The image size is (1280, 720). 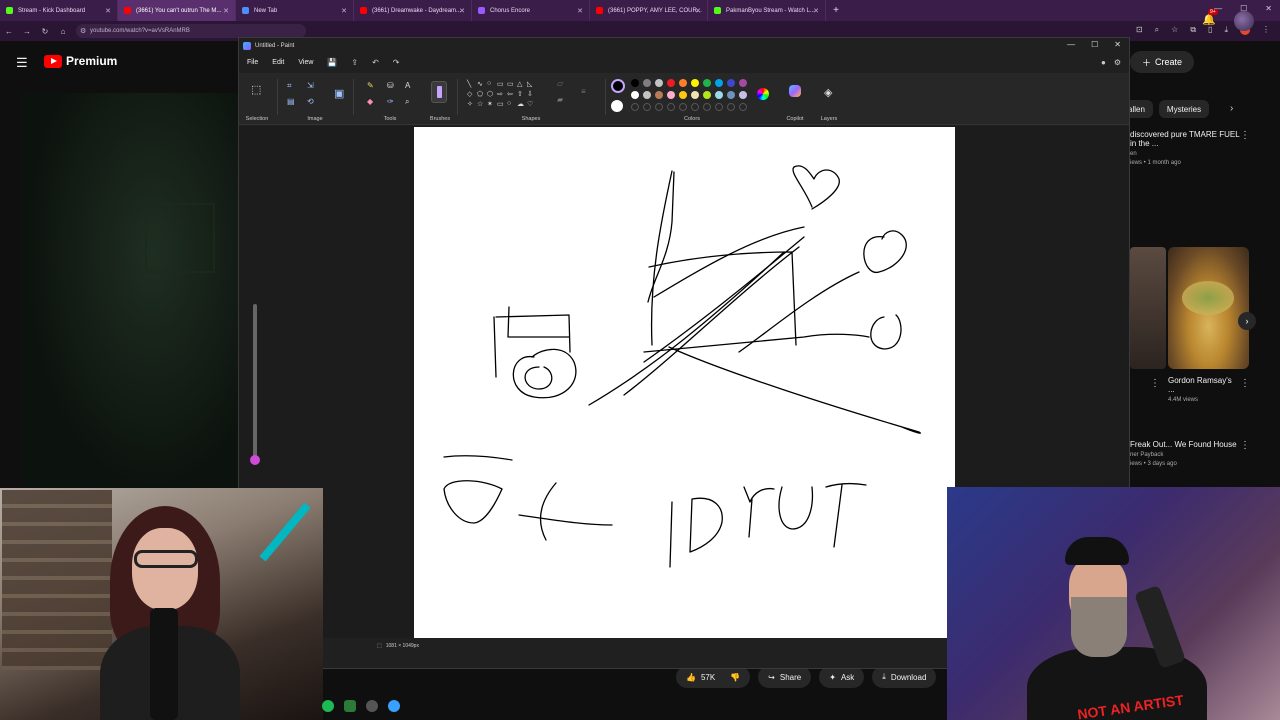 What do you see at coordinates (560, 83) in the screenshot?
I see `shape-outline-icon: ▱` at bounding box center [560, 83].